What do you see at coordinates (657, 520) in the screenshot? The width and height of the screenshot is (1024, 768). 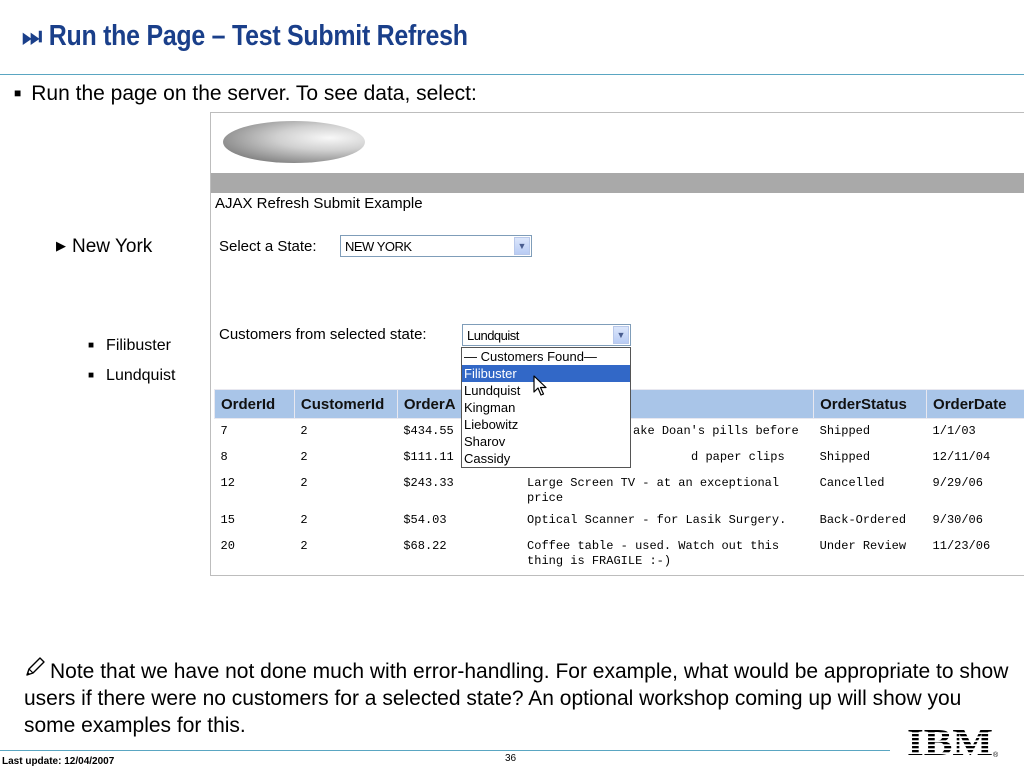 I see `cell-description: Optical Scanner - for Lasik Surgery.` at bounding box center [657, 520].